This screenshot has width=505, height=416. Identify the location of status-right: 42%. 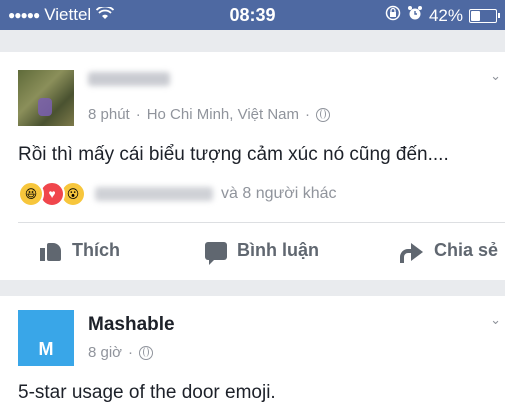
(442, 15).